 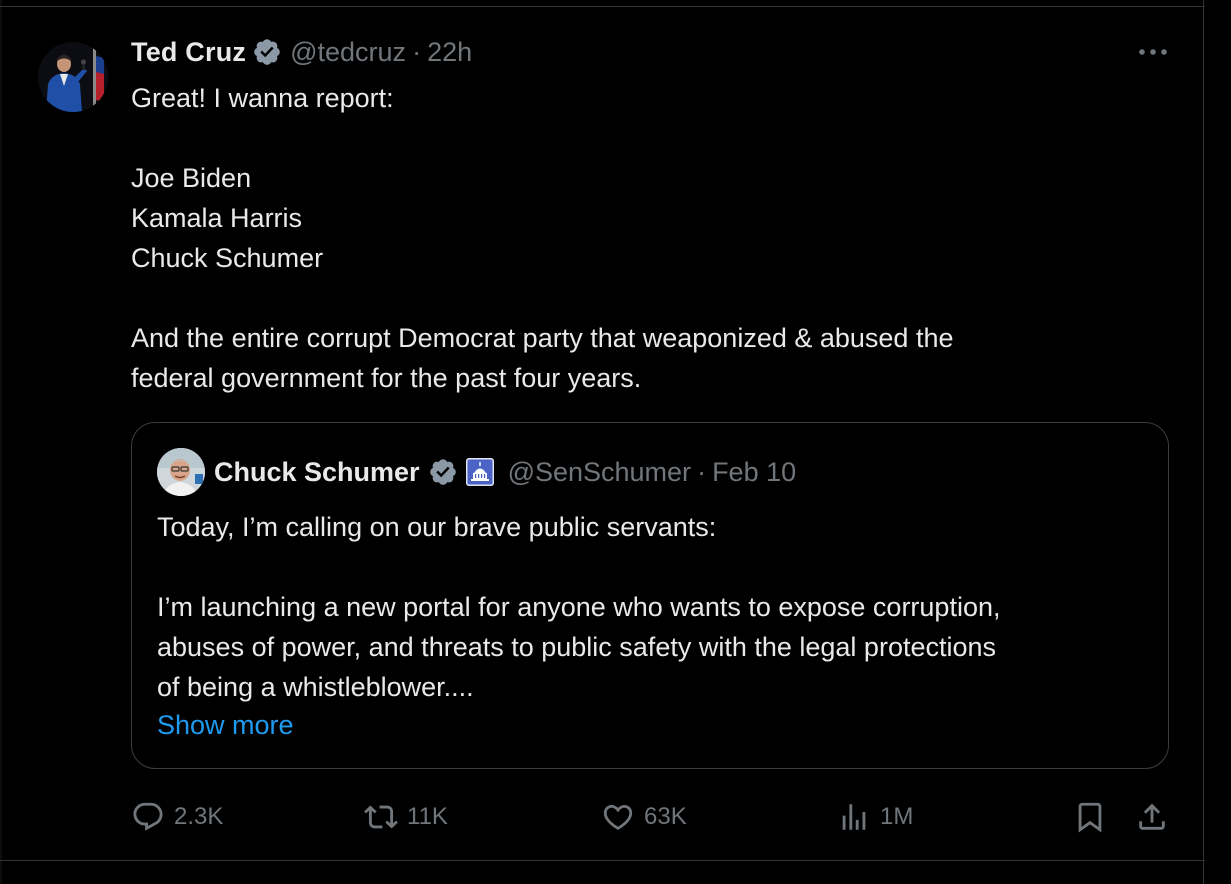 I want to click on chuck-schumer-avatar-icon, so click(x=181, y=472).